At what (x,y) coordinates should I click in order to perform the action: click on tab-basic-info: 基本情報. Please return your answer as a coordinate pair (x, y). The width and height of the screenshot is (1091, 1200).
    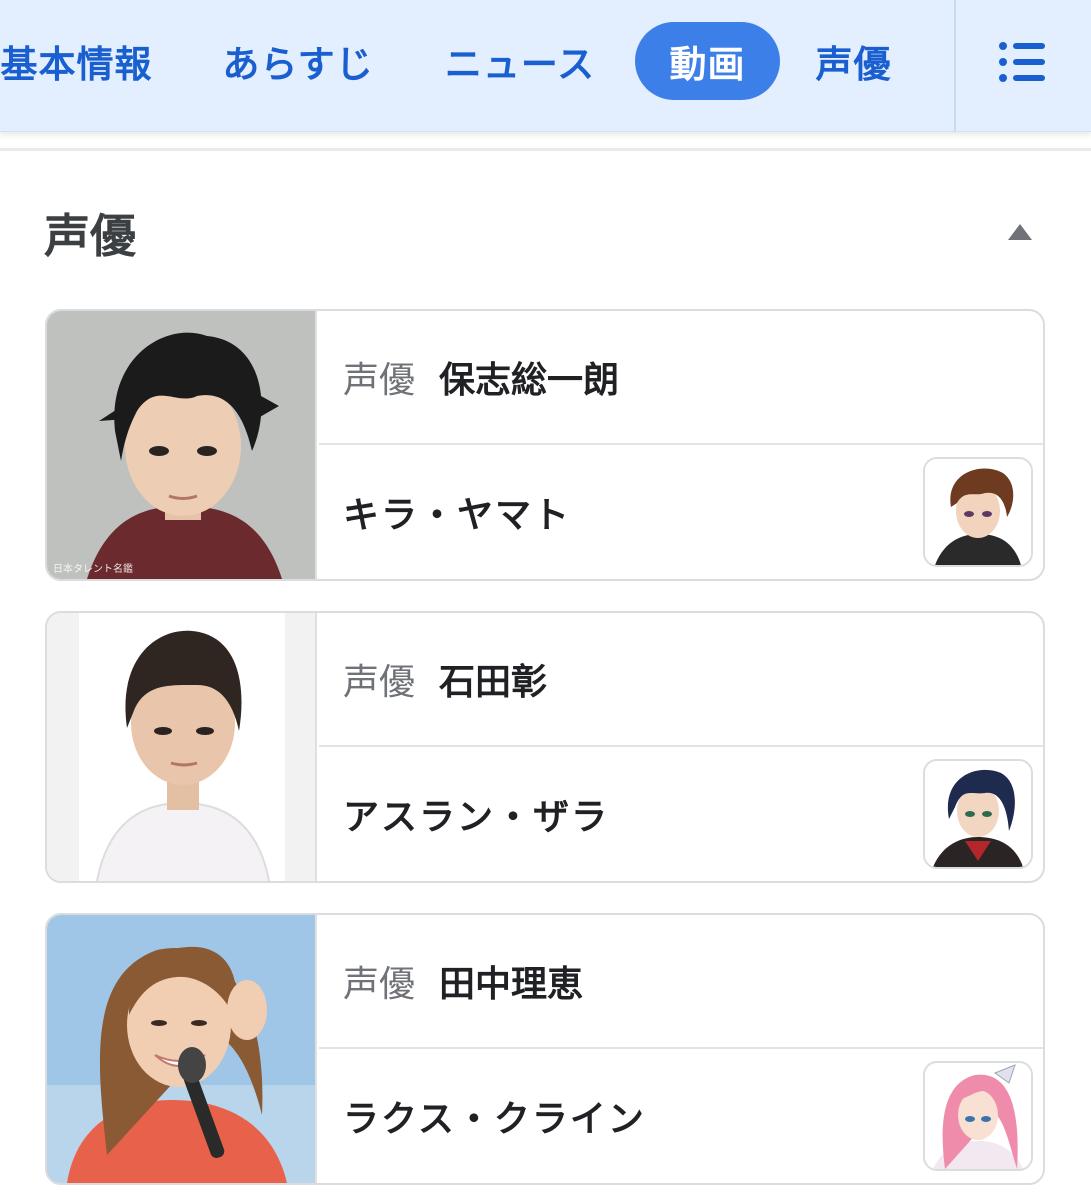
    Looking at the image, I should click on (79, 61).